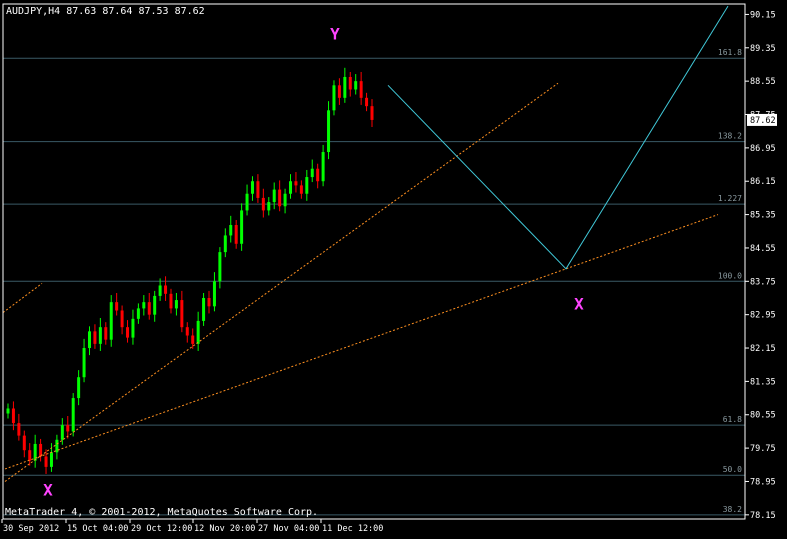 This screenshot has width=787, height=539. I want to click on y-tick-label: 88.55, so click(763, 82).